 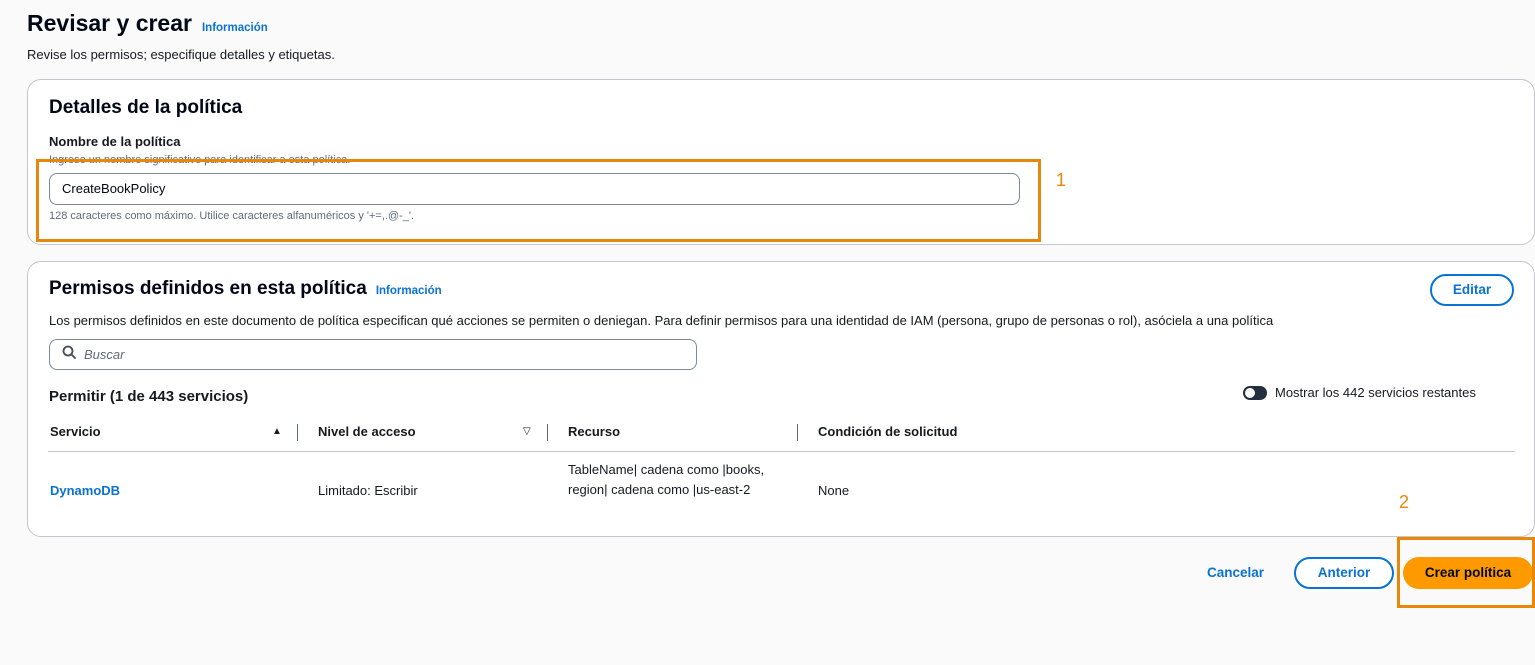 What do you see at coordinates (409, 291) in the screenshot?
I see `permissions-info-link: Información` at bounding box center [409, 291].